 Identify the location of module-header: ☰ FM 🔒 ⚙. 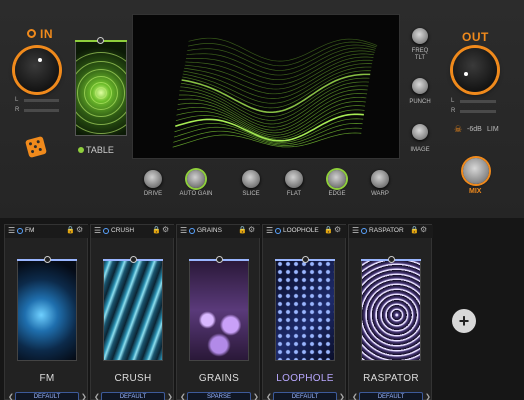
(47, 231).